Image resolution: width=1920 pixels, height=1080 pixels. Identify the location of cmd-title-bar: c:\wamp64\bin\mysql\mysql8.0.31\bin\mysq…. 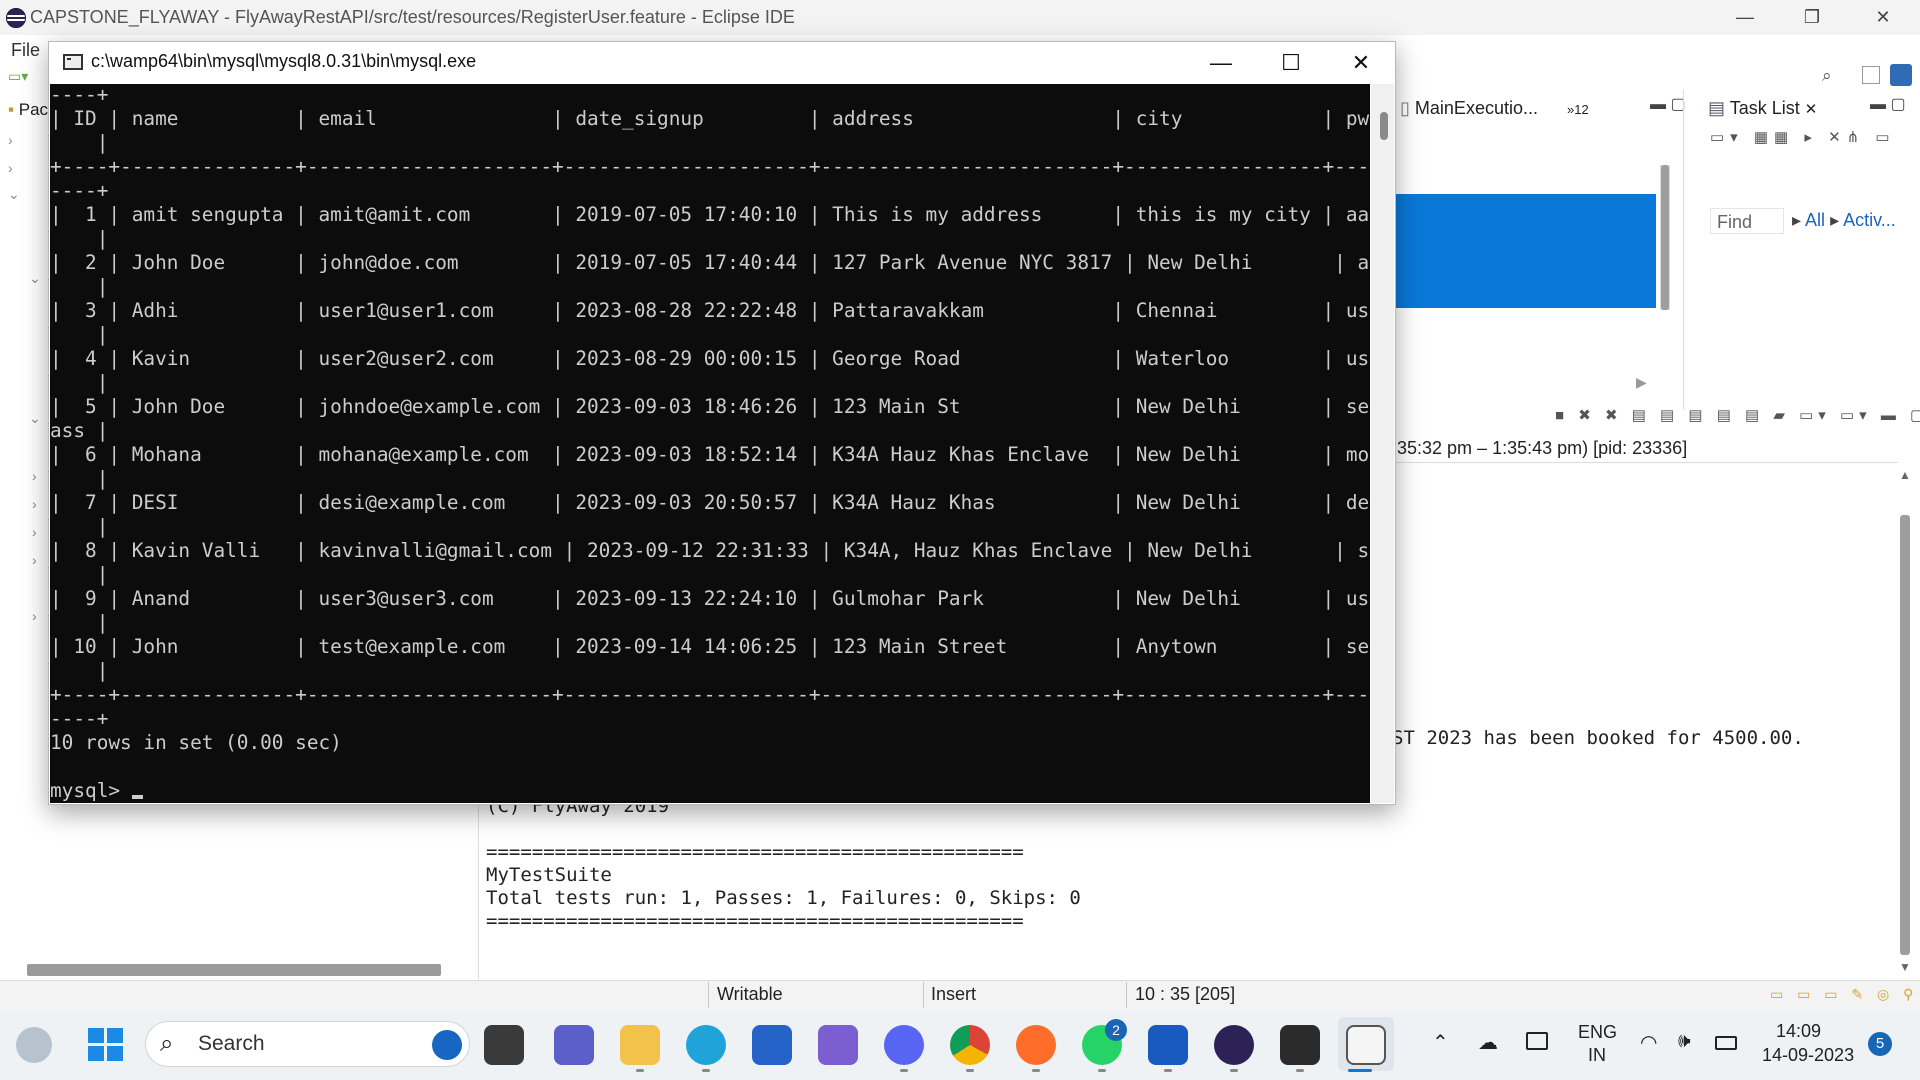
(722, 63).